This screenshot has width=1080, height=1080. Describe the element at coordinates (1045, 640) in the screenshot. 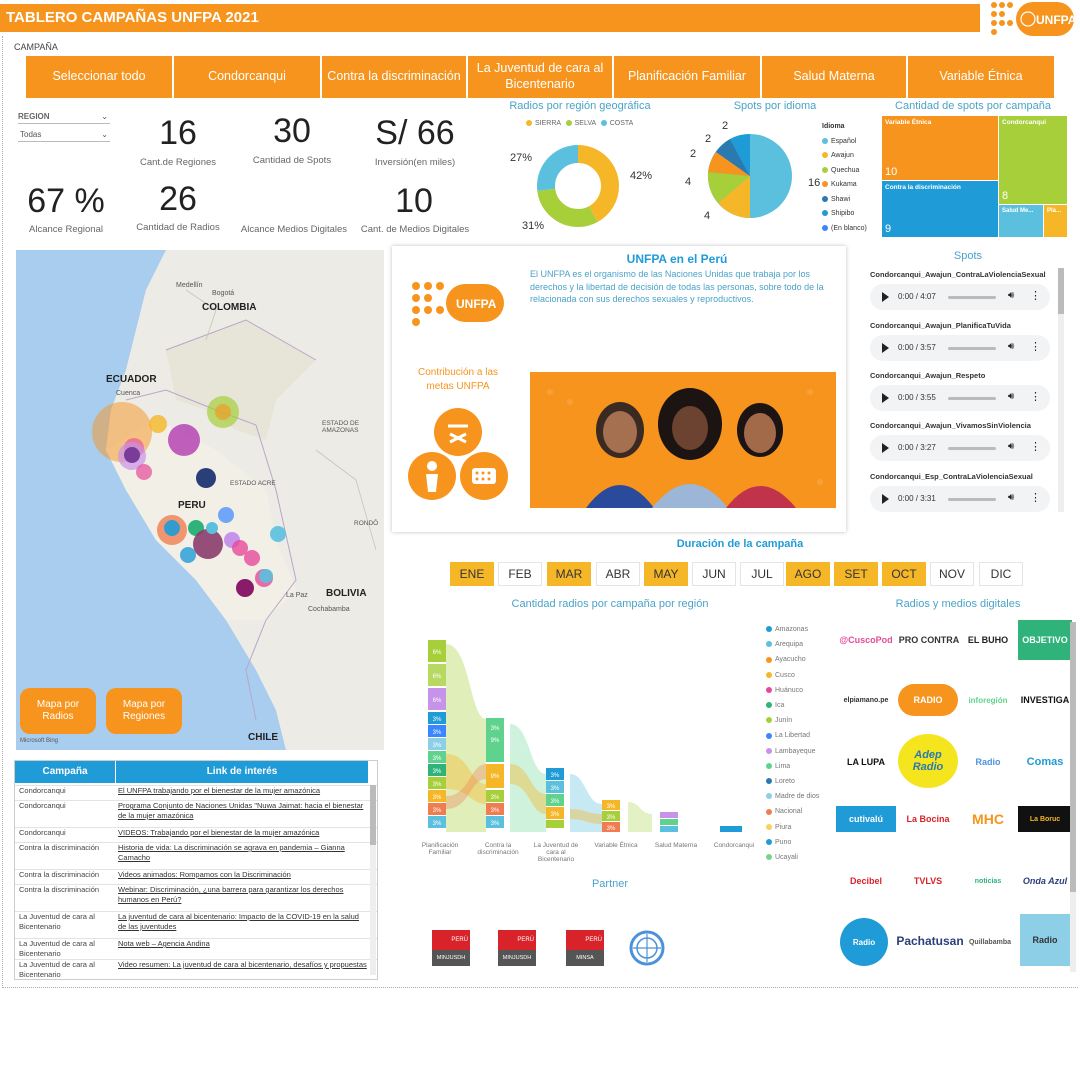

I see `media-logo: OBJETIVO` at that location.